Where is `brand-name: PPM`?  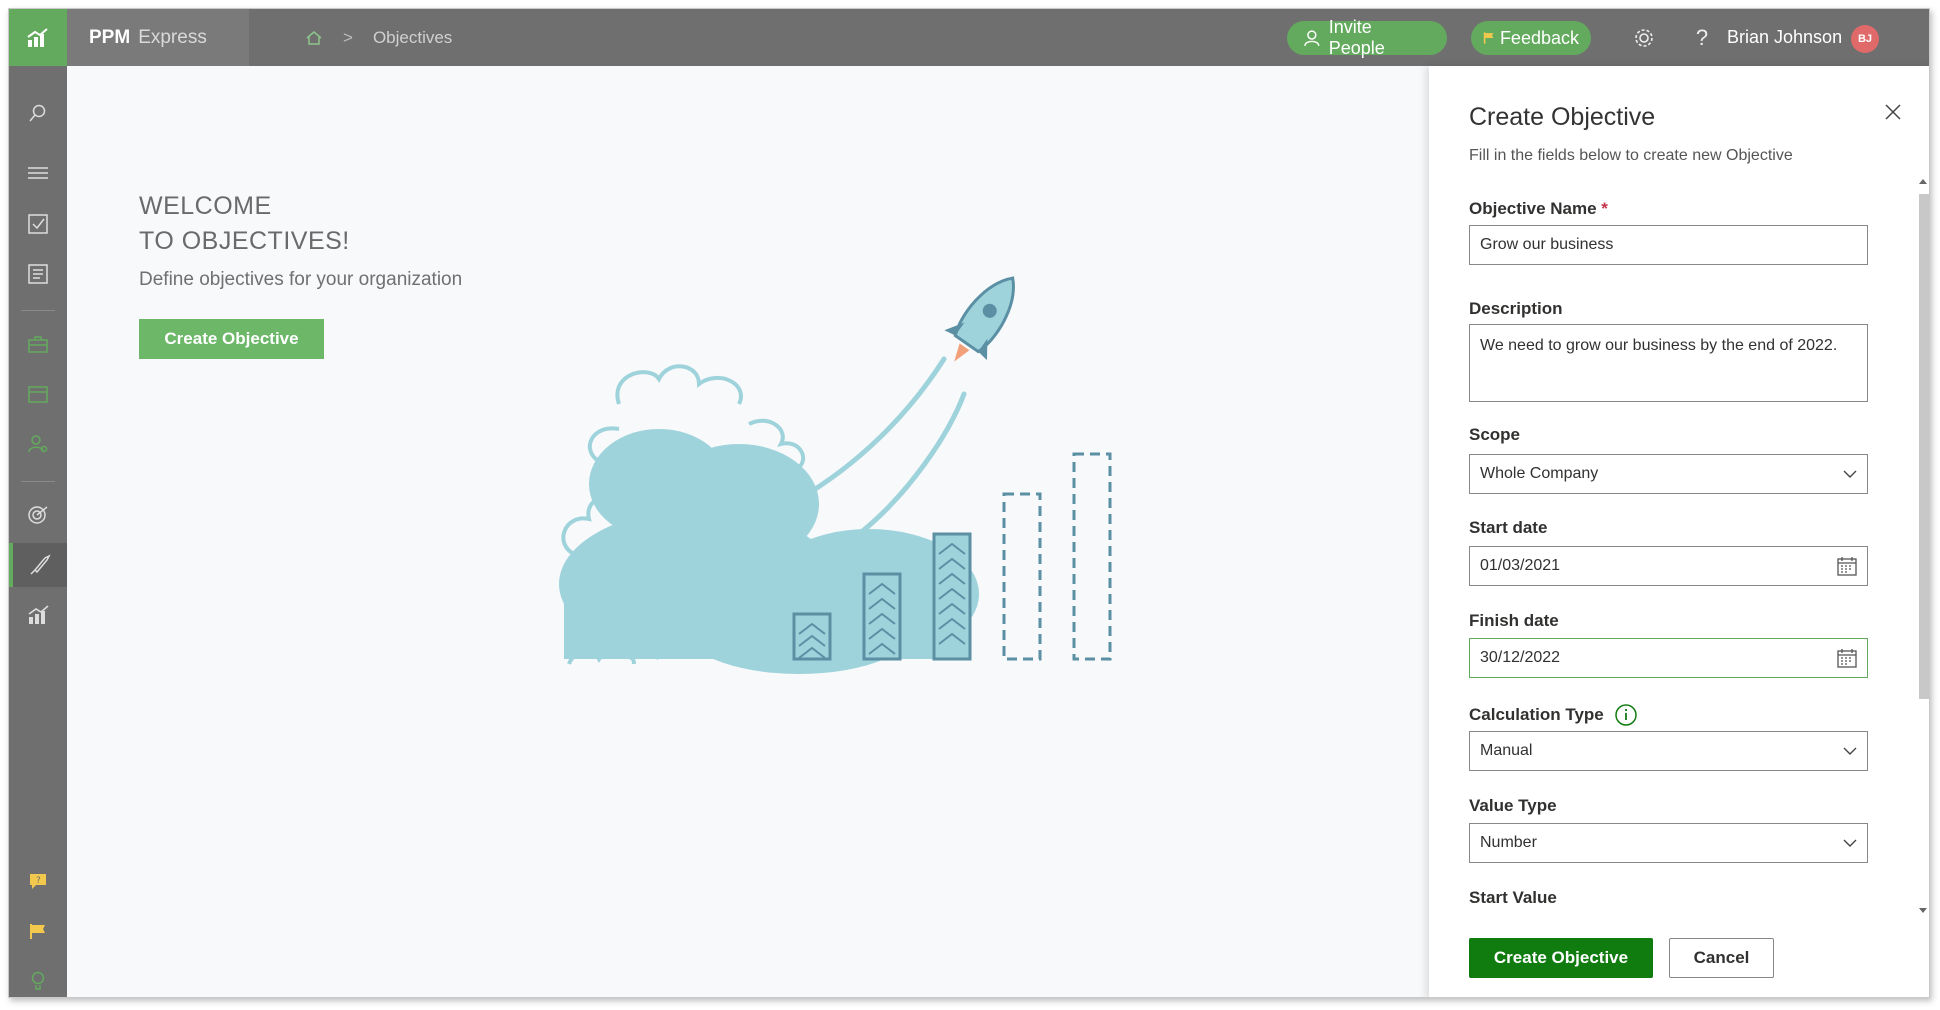 brand-name: PPM is located at coordinates (110, 37).